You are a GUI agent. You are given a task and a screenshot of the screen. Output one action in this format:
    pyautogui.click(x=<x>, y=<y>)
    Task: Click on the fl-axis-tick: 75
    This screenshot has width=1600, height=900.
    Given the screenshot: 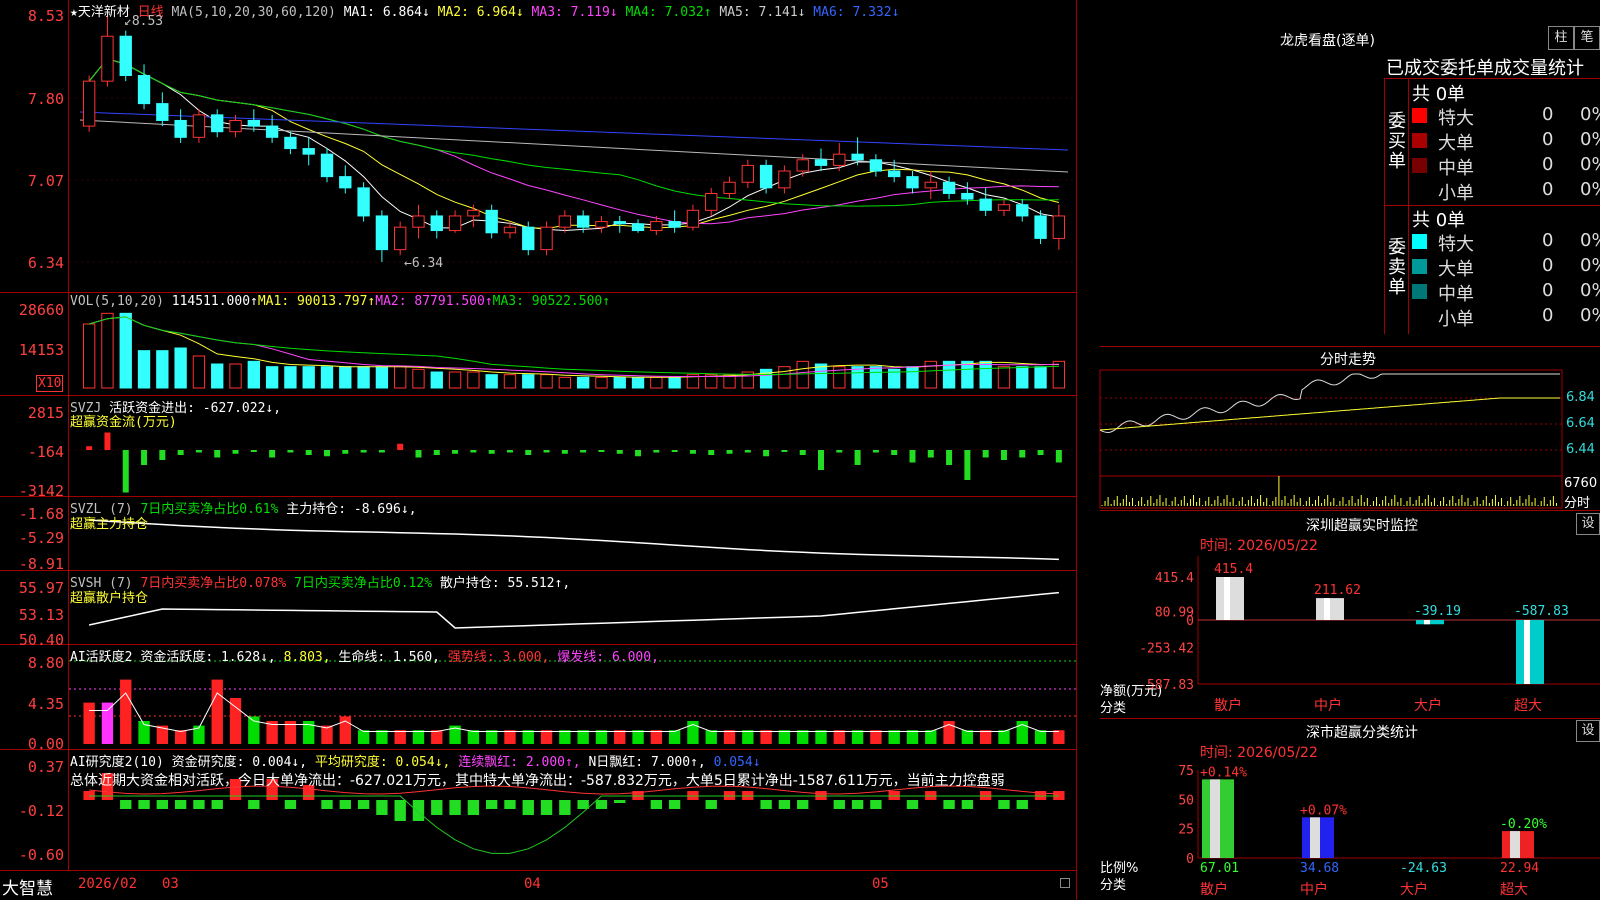 What is the action you would take?
    pyautogui.click(x=1186, y=771)
    